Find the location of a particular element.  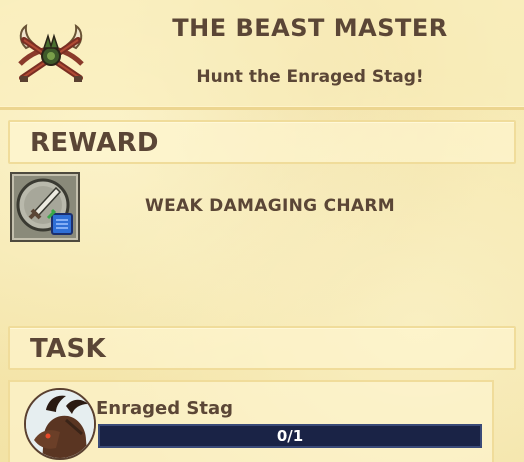

quest-title: THE BEAST MASTER is located at coordinates (310, 28).